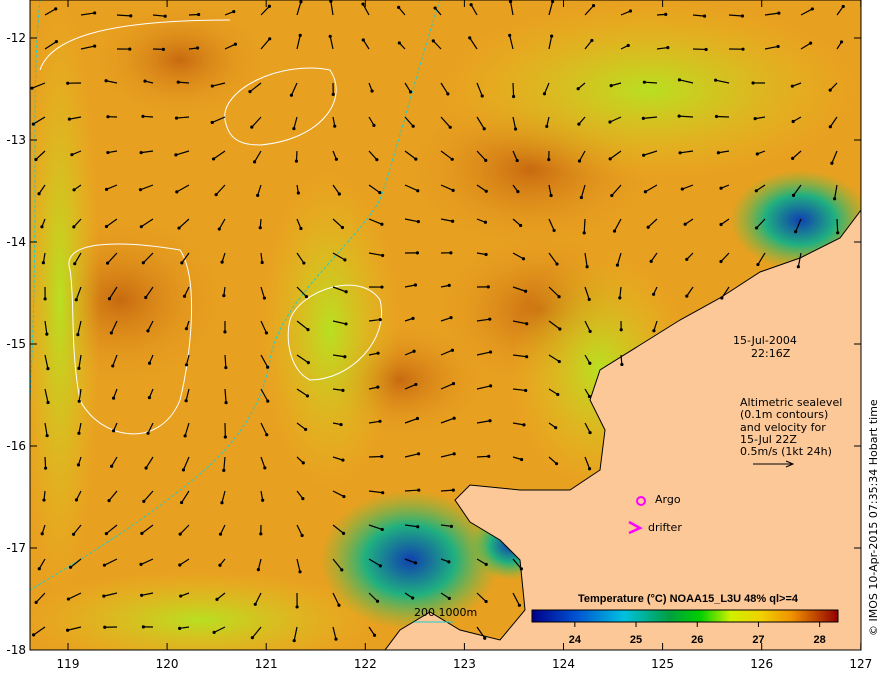  What do you see at coordinates (685, 616) in the screenshot?
I see `colorbar-gradient` at bounding box center [685, 616].